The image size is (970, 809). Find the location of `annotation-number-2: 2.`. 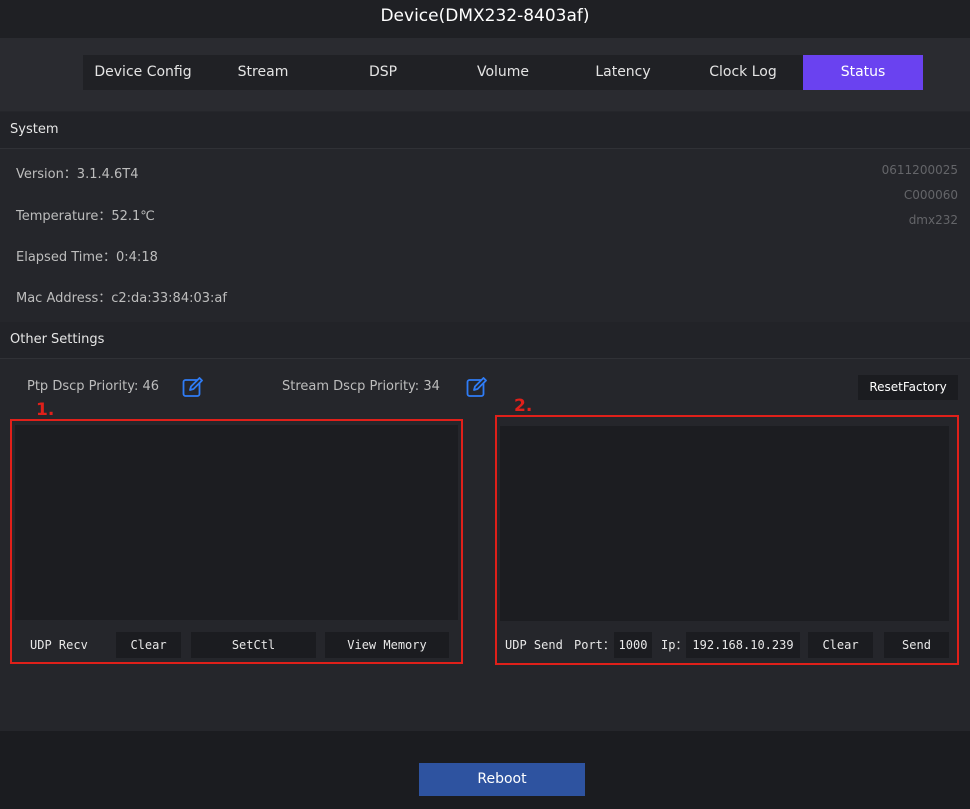

annotation-number-2: 2. is located at coordinates (523, 406).